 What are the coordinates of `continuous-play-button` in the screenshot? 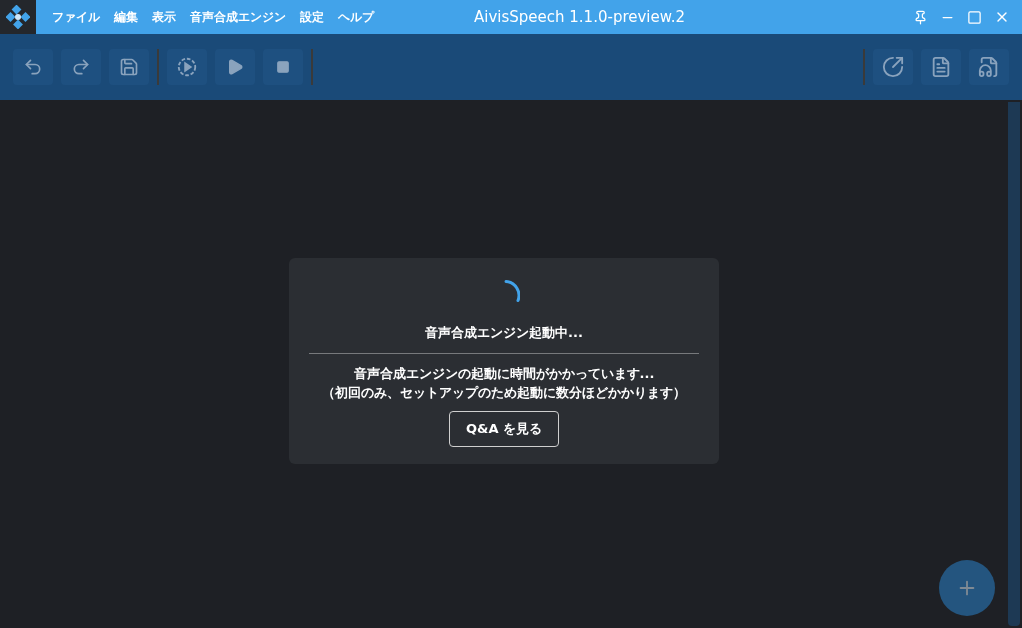 It's located at (187, 67).